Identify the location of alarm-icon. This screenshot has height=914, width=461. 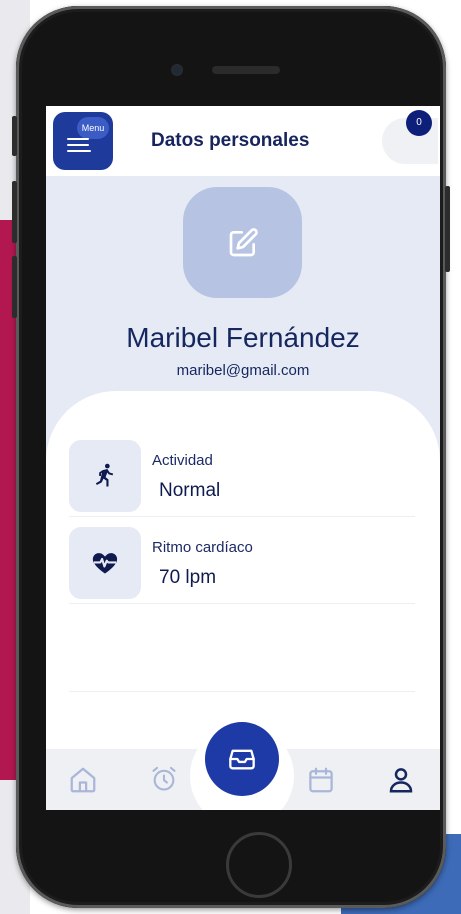
(164, 778).